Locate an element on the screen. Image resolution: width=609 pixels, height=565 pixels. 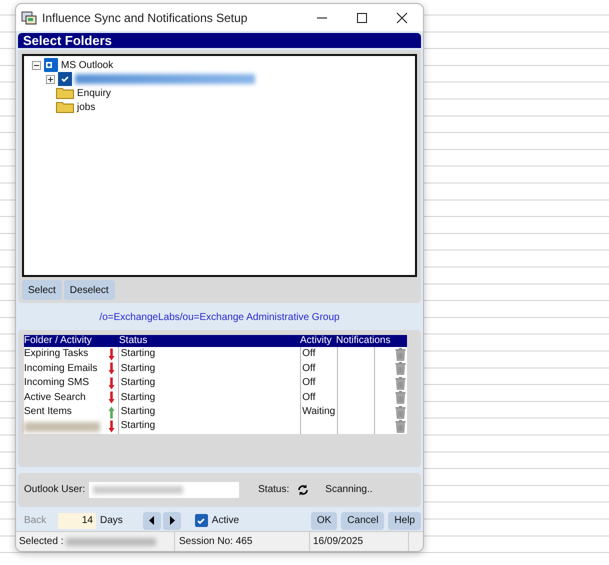
dialog-button: Help is located at coordinates (404, 521).